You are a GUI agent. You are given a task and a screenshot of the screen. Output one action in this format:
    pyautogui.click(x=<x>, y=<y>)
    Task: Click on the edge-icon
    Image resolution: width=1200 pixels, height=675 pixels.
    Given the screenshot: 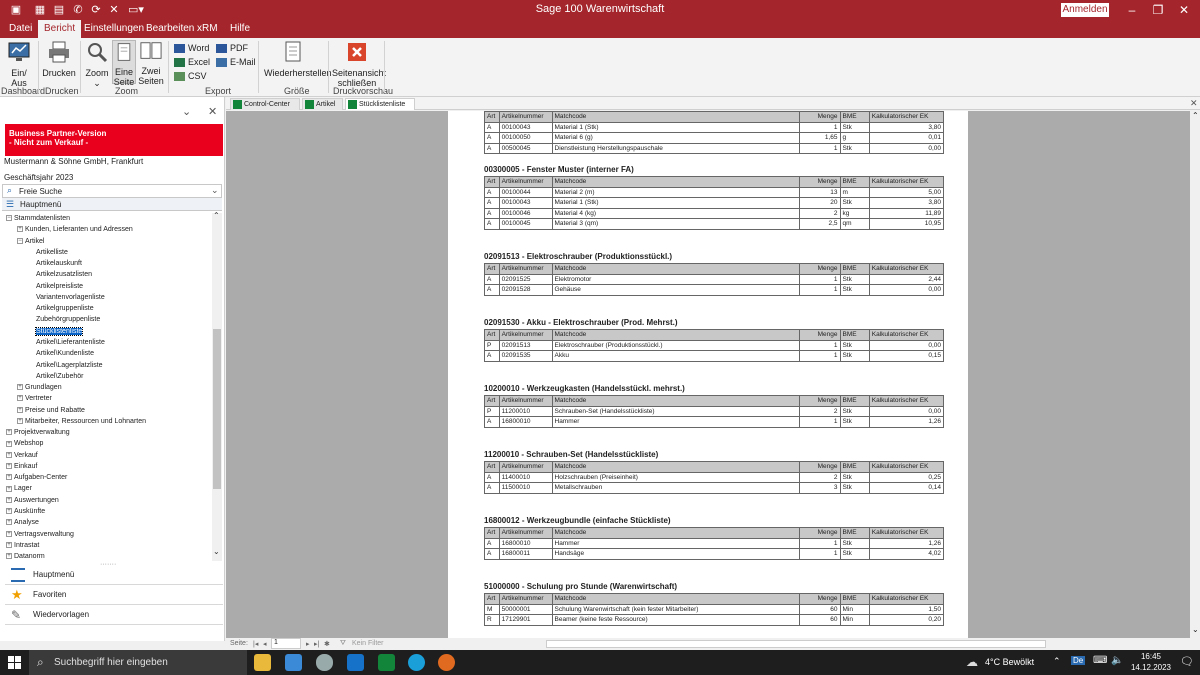 What is the action you would take?
    pyautogui.click(x=416, y=662)
    